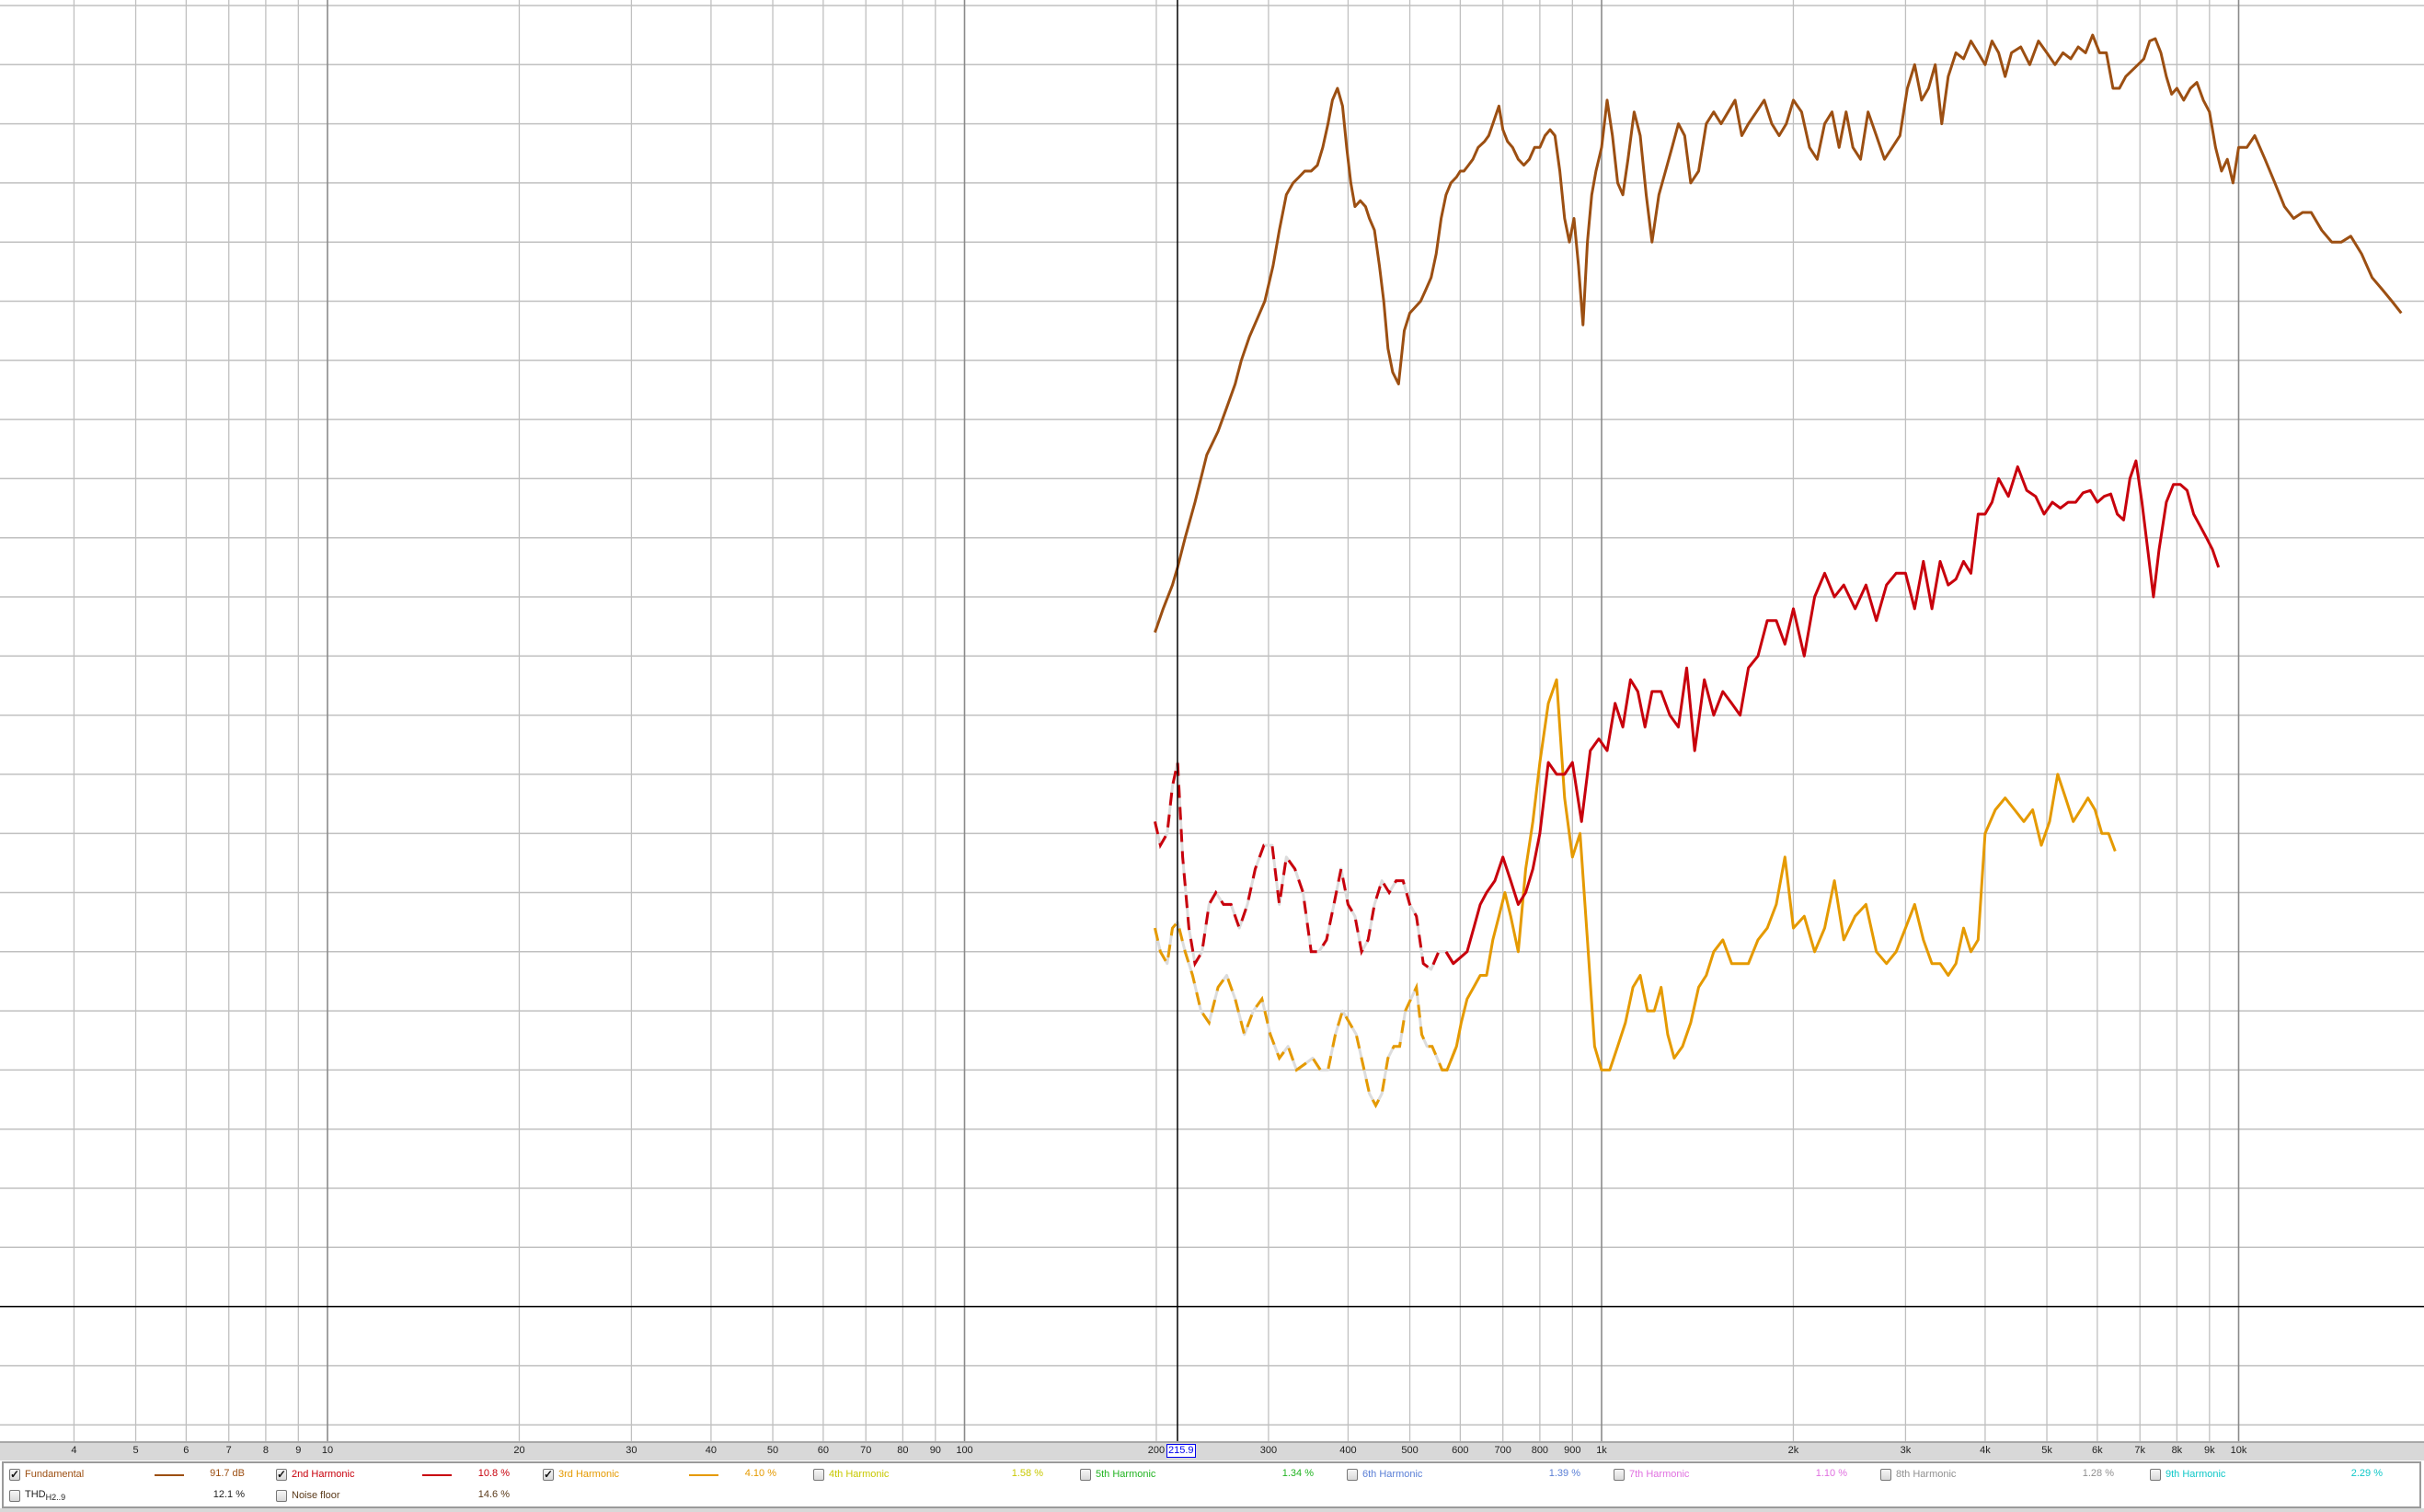 The height and width of the screenshot is (1512, 2424). What do you see at coordinates (265, 1450) in the screenshot?
I see `x-tick-label: 8` at bounding box center [265, 1450].